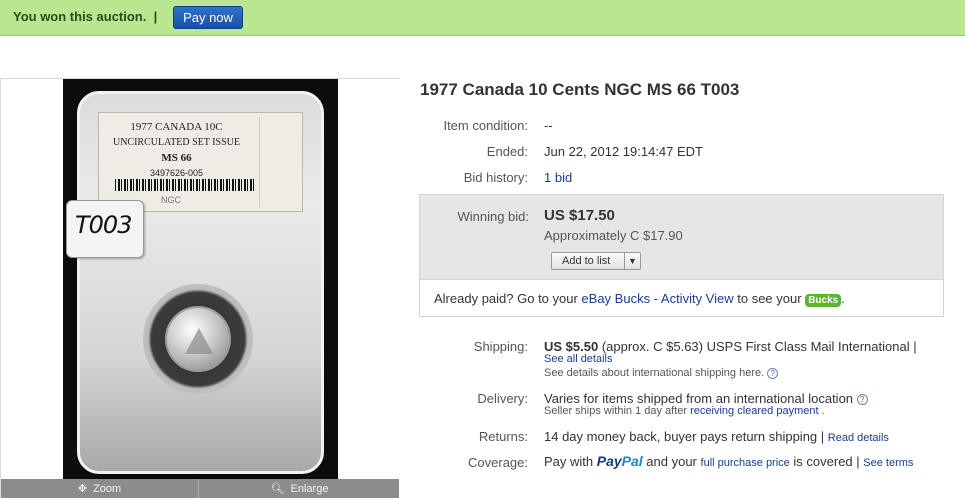  I want to click on coverage-mid: and your, so click(671, 461).